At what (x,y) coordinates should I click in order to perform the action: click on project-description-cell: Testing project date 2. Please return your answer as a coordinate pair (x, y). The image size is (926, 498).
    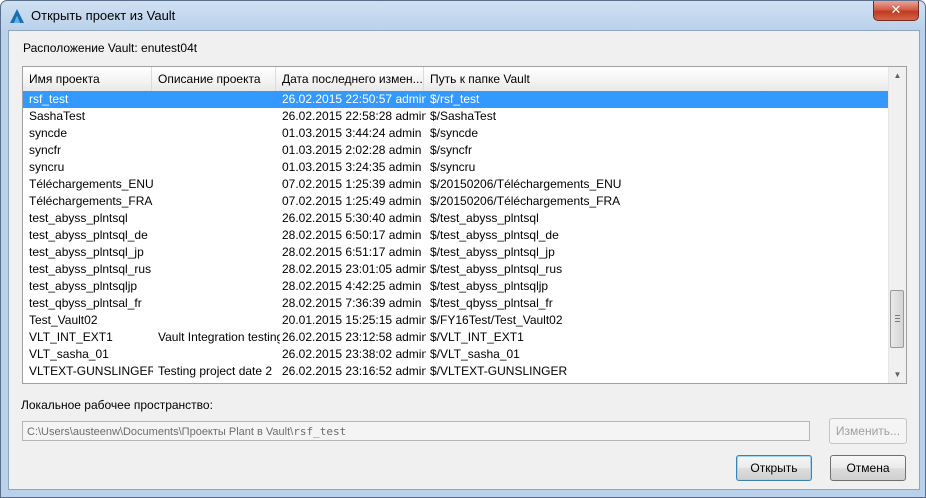
    Looking at the image, I should click on (215, 371).